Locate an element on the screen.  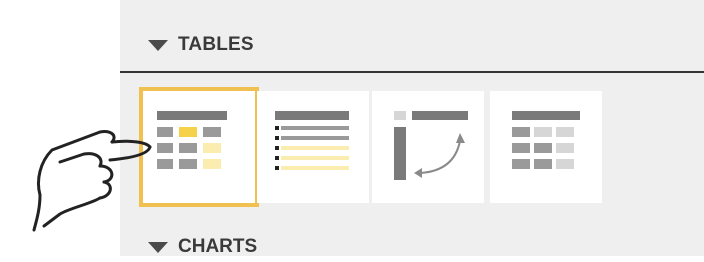
hand-pointer-icon is located at coordinates (92, 181).